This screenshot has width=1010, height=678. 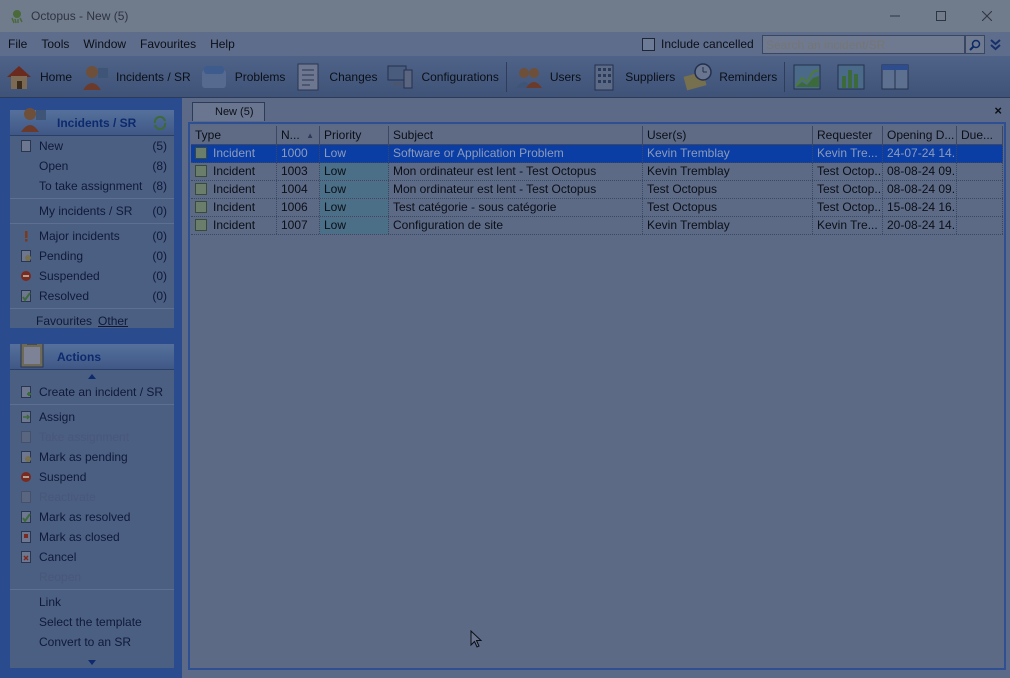 What do you see at coordinates (92, 577) in the screenshot?
I see `action-reopen: Reopen` at bounding box center [92, 577].